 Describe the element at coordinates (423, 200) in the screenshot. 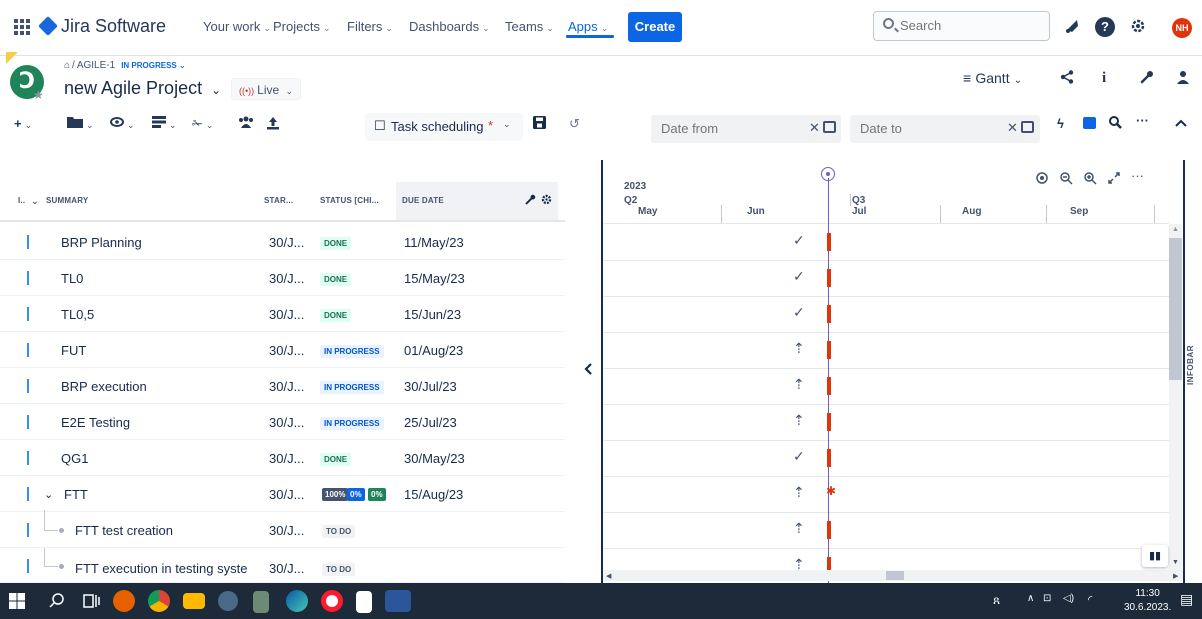

I see `col-header-due-date: DUE DATE` at that location.